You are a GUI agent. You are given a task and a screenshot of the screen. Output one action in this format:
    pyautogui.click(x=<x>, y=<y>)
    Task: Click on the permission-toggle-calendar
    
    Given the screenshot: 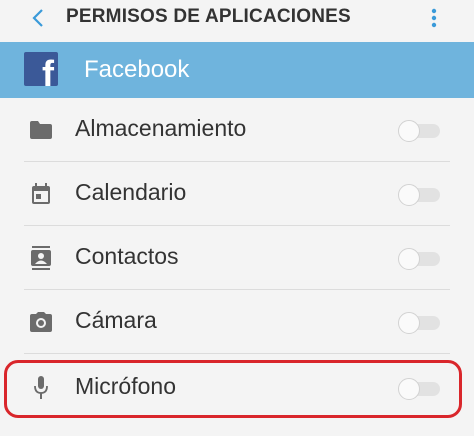 What is the action you would take?
    pyautogui.click(x=419, y=195)
    